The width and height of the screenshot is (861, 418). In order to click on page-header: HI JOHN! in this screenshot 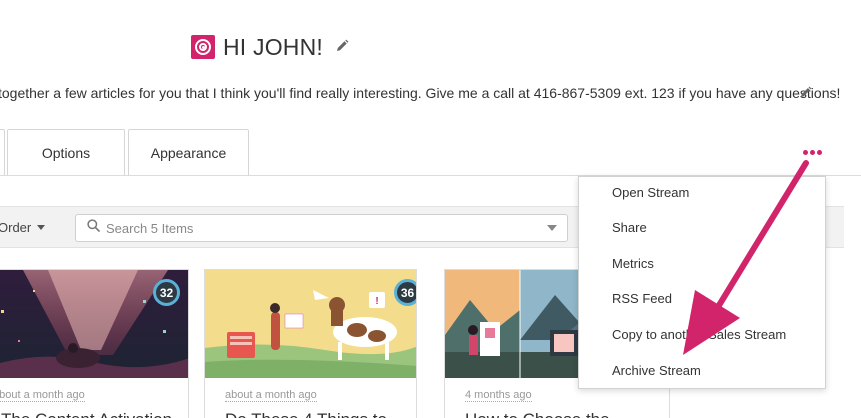, I will do `click(270, 47)`.